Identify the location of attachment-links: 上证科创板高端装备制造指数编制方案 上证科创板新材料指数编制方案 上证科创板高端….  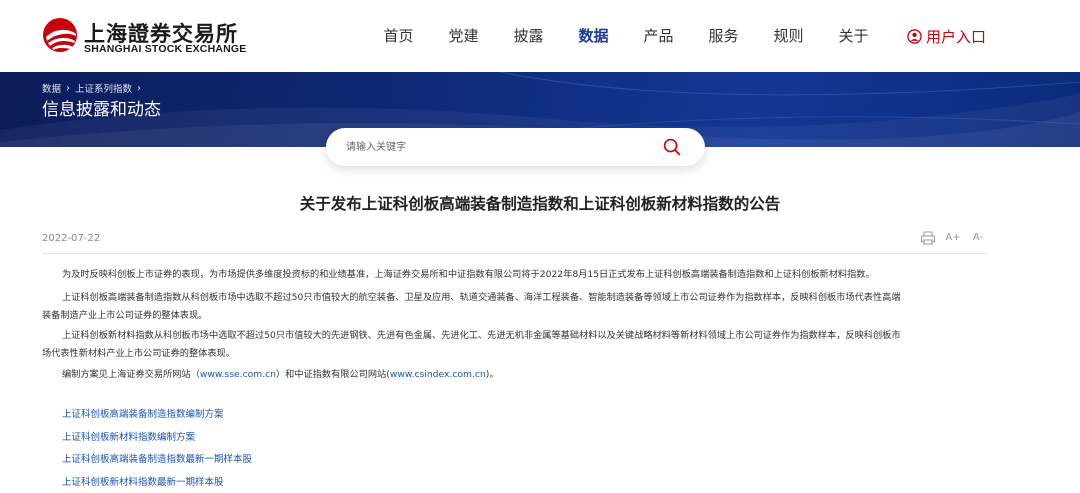
(157, 448).